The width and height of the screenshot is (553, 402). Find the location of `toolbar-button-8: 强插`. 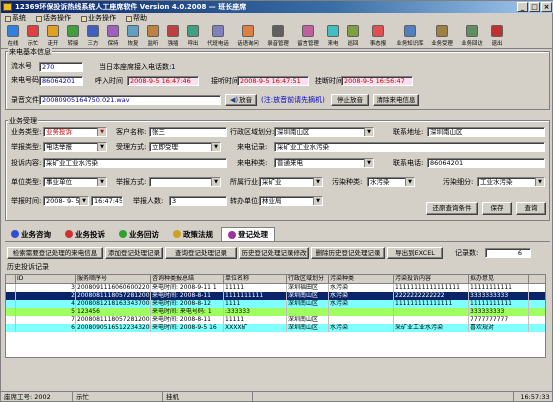

toolbar-button-8: 强插 is located at coordinates (173, 36).